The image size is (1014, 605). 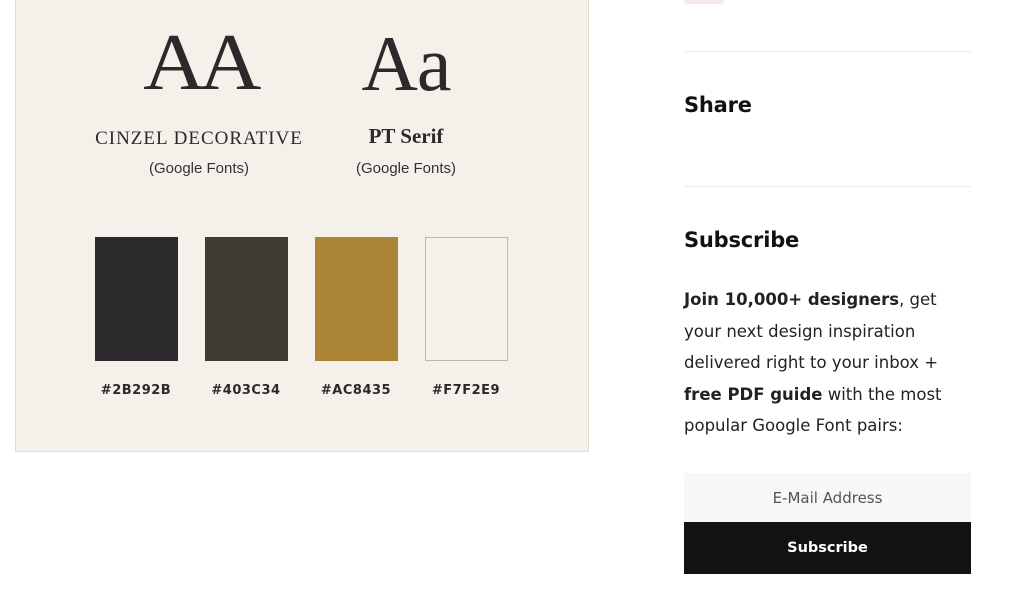 I want to click on email-field, so click(x=827, y=498).